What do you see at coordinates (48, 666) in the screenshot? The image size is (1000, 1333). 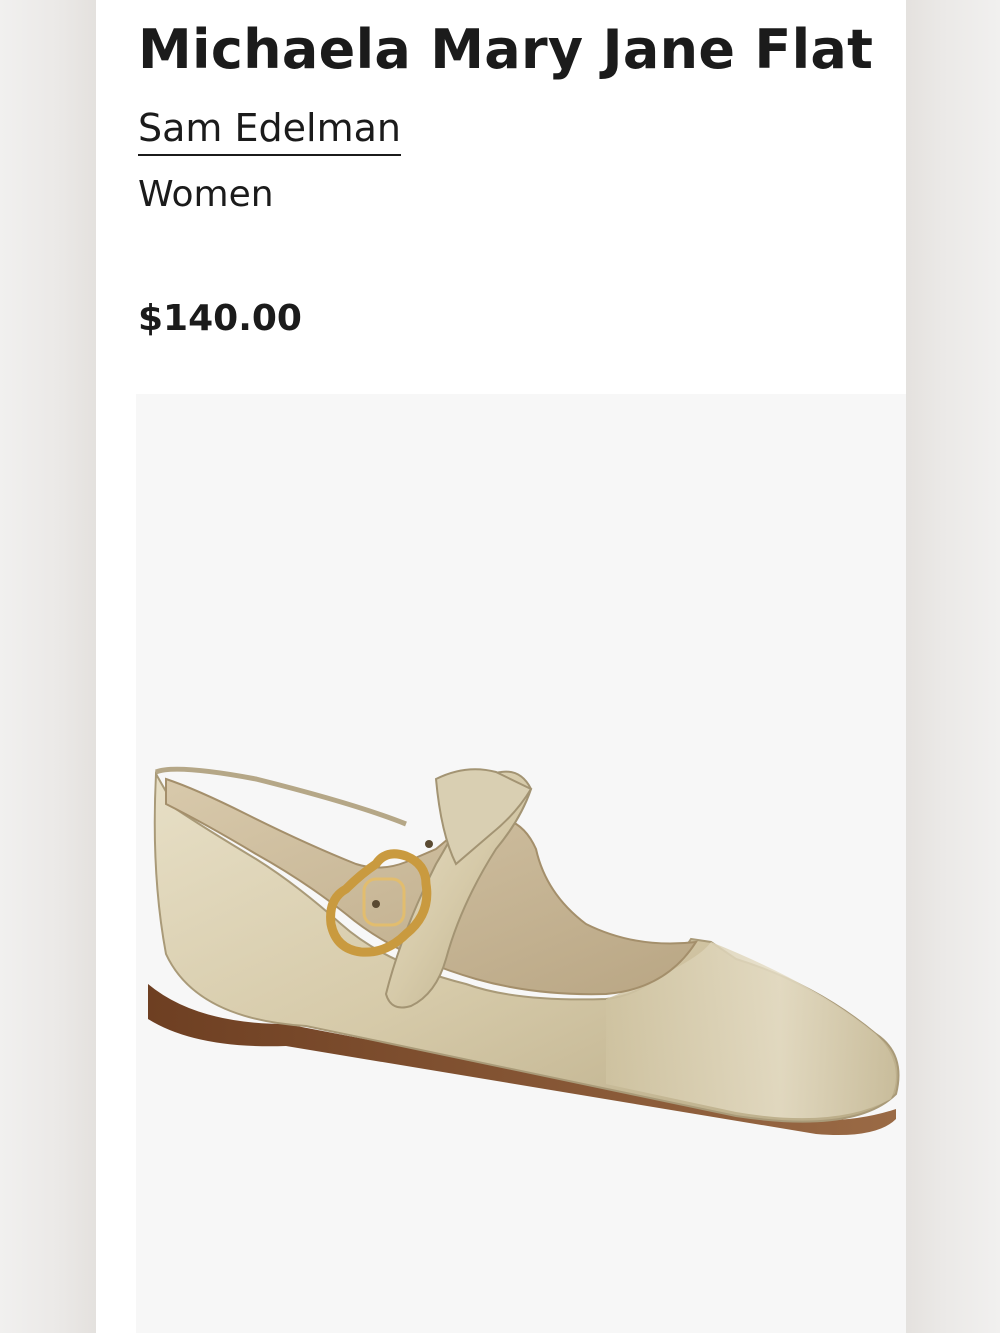 I see `background-left` at bounding box center [48, 666].